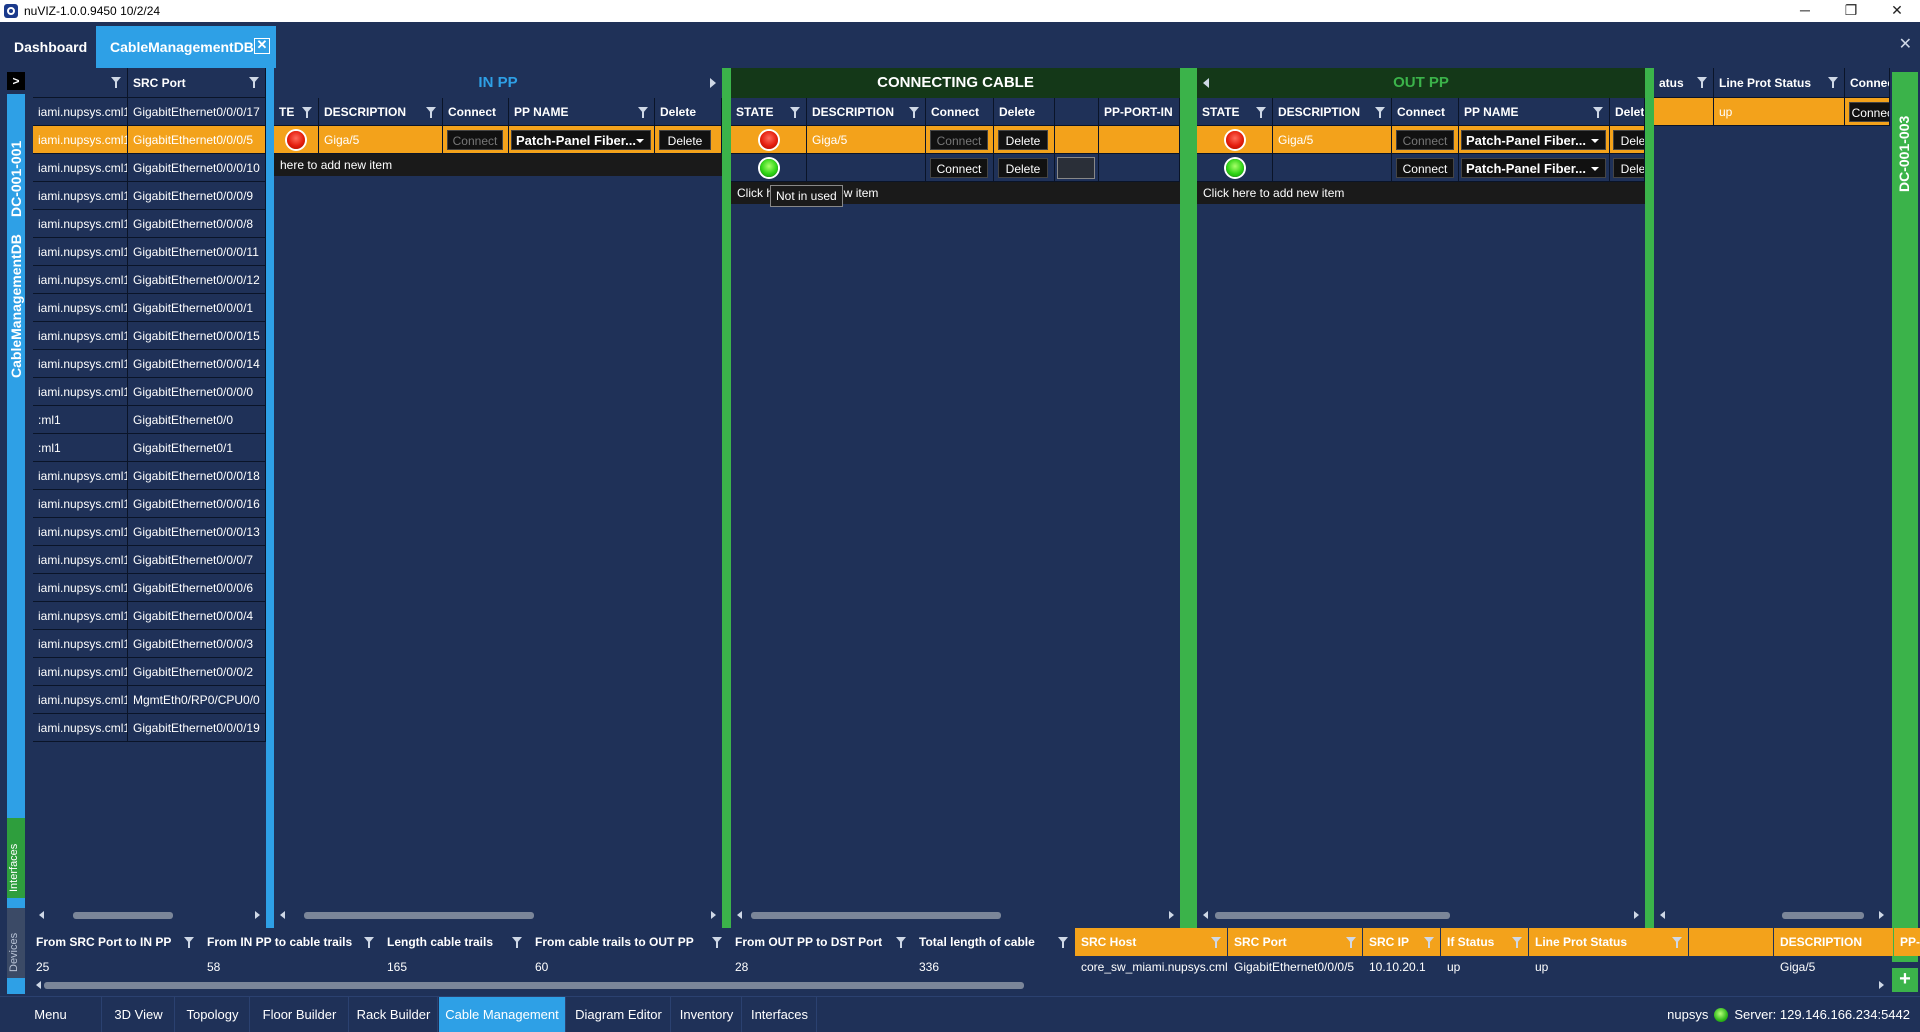  I want to click on out-pp-ppname-header: PP NAME, so click(1534, 112).